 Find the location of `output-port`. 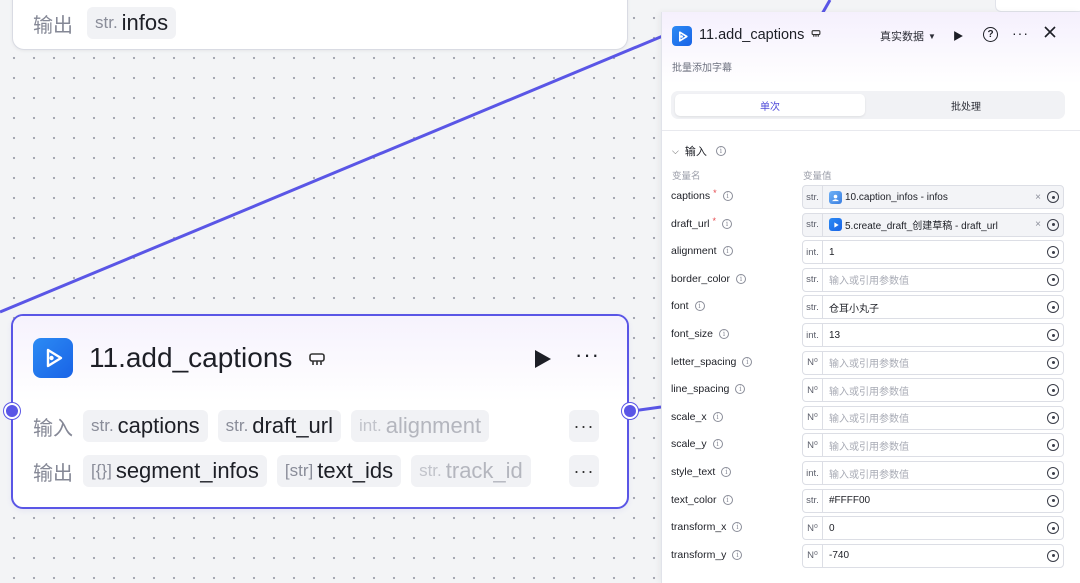

output-port is located at coordinates (630, 411).